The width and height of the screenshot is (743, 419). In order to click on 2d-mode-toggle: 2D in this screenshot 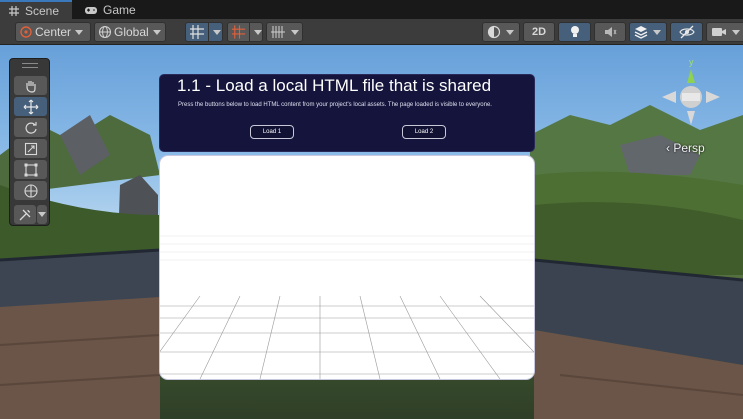, I will do `click(539, 32)`.